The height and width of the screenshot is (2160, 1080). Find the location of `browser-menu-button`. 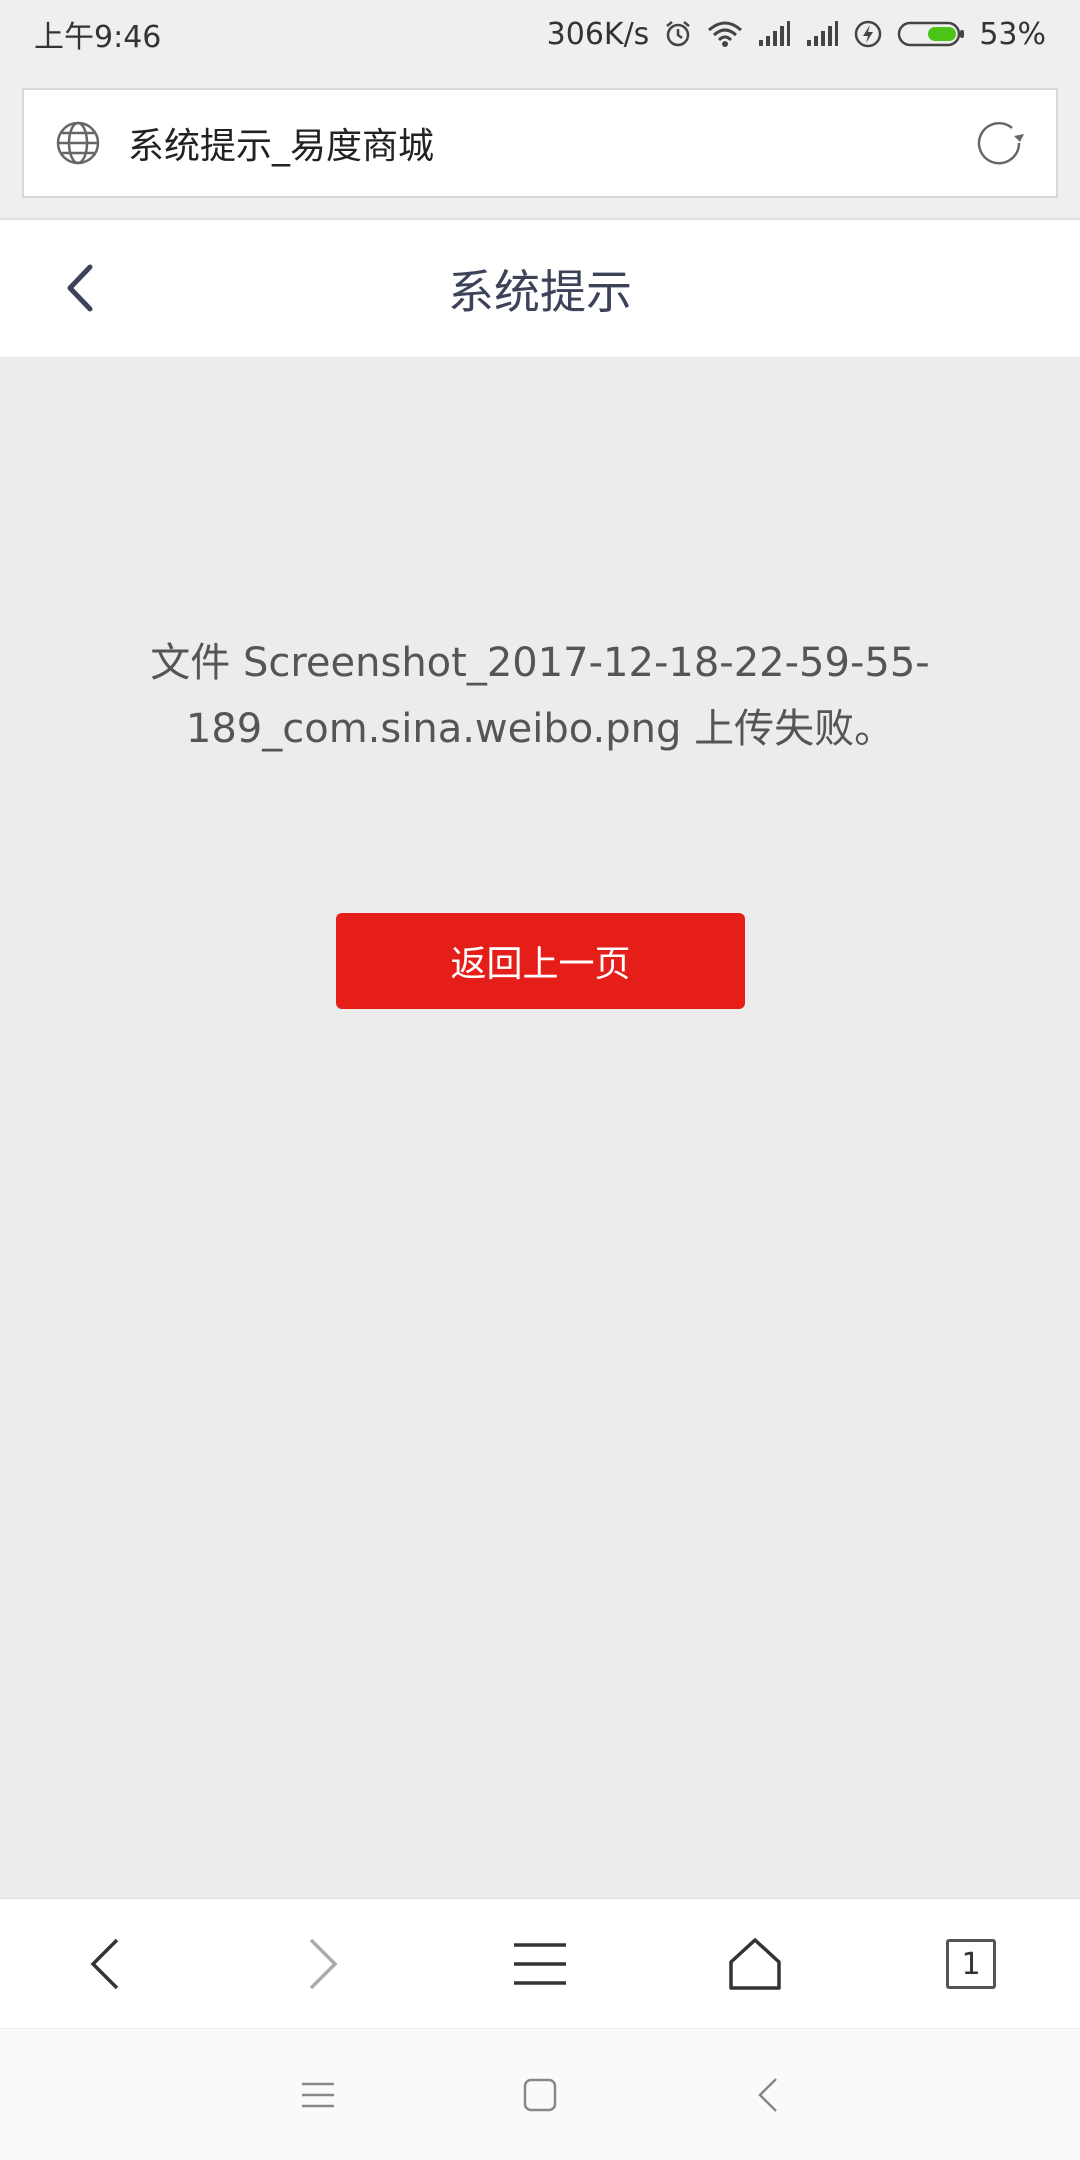

browser-menu-button is located at coordinates (540, 1964).